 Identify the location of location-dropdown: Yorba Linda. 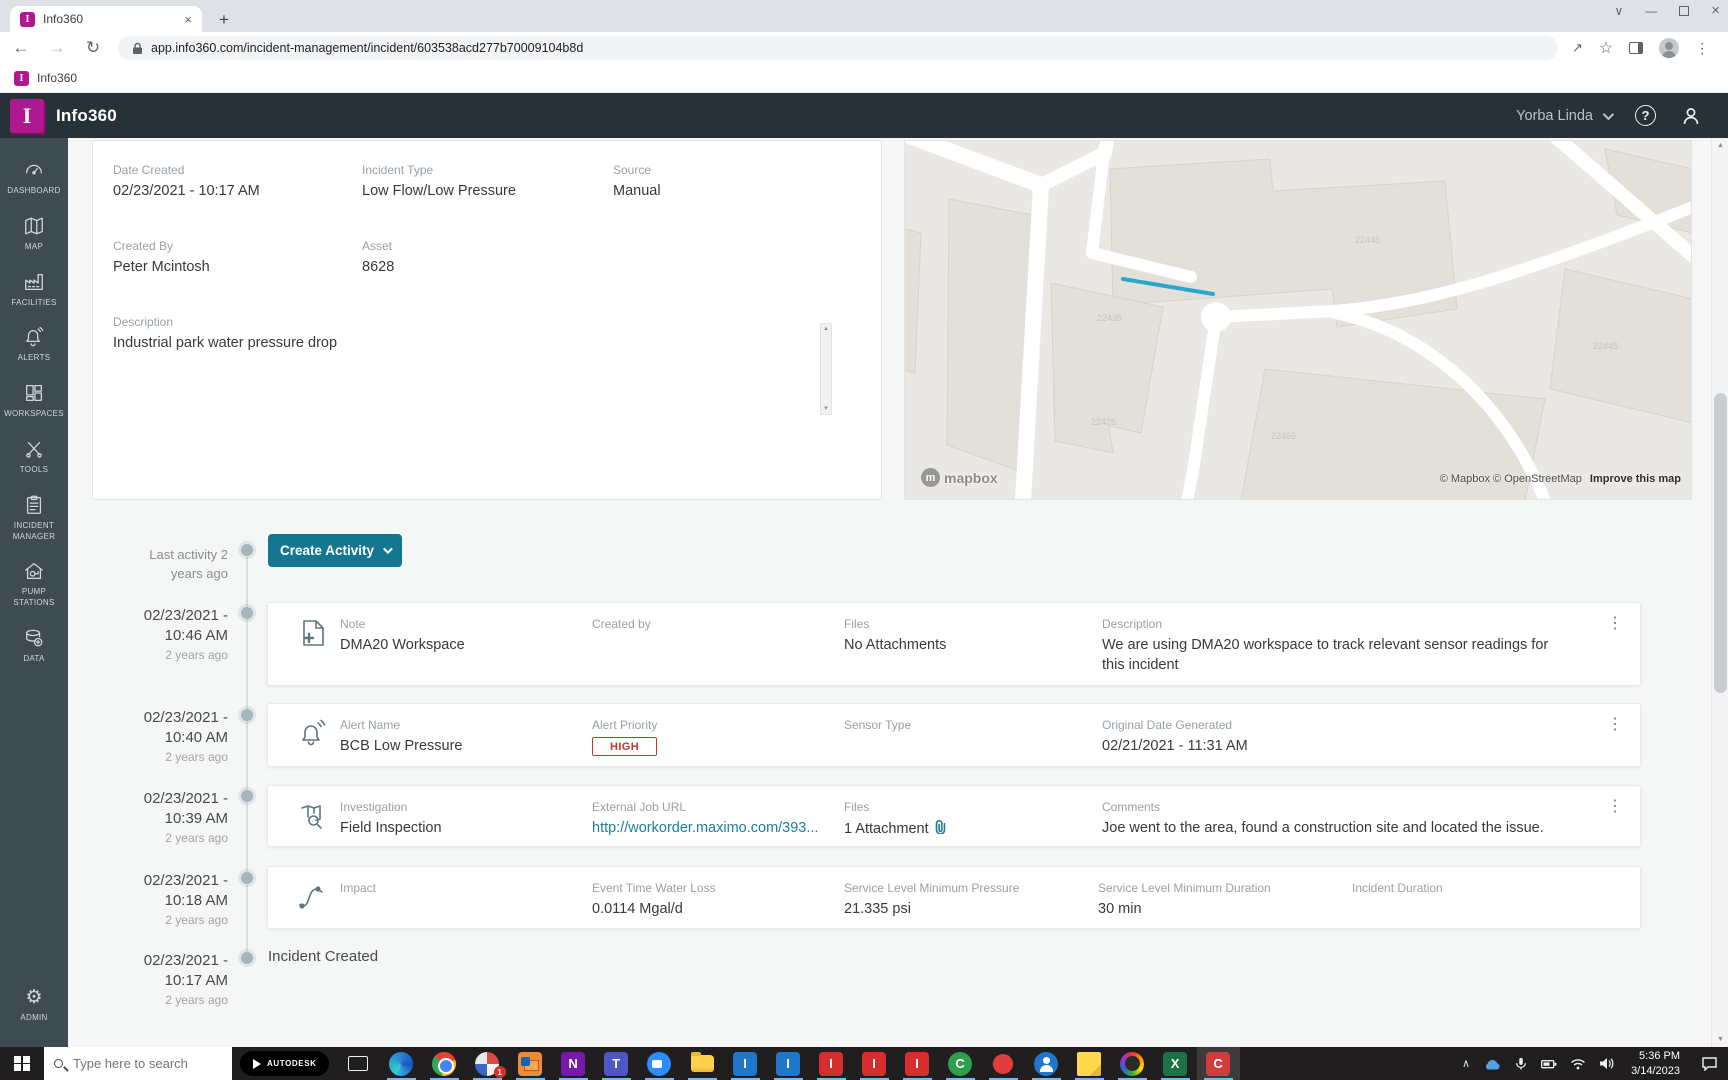
(1565, 116).